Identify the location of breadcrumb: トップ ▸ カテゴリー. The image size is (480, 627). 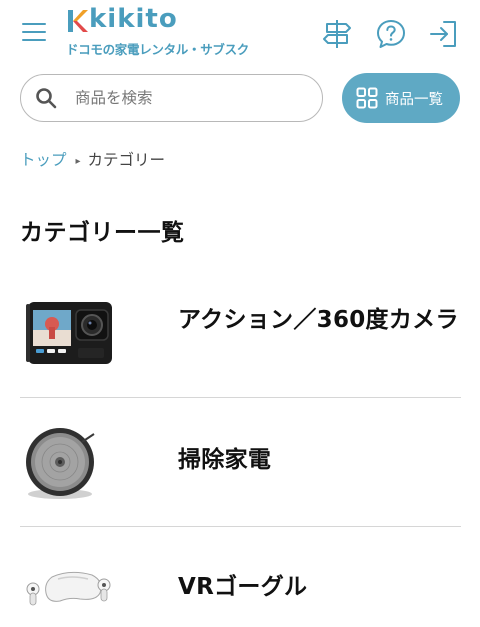
(92, 159).